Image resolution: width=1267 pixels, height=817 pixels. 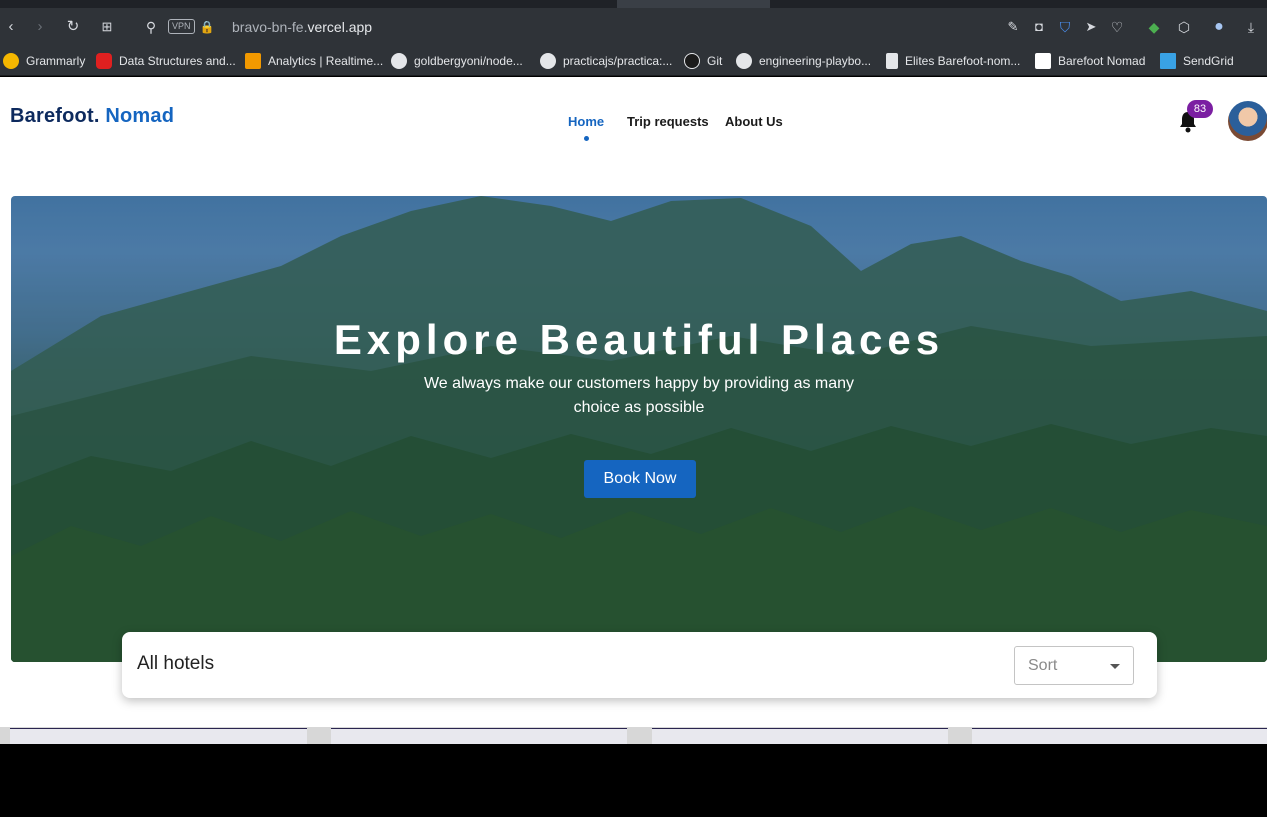 What do you see at coordinates (11, 61) in the screenshot?
I see `grammarly-icon` at bounding box center [11, 61].